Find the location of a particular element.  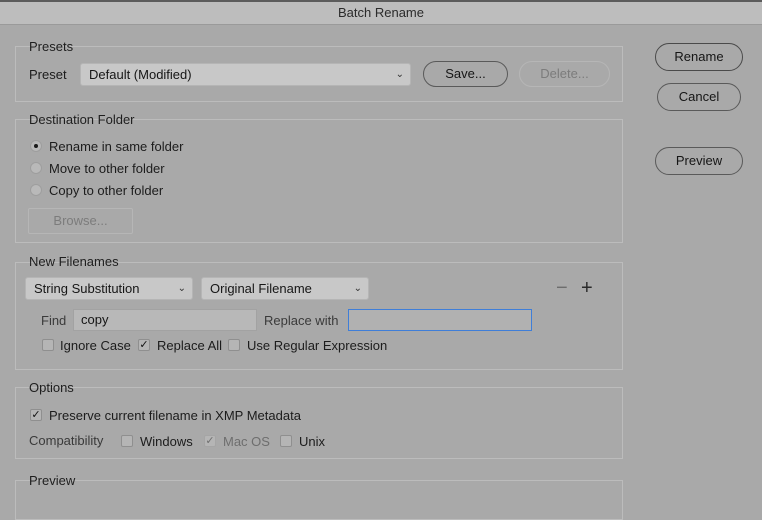

radio-copy-other-folder is located at coordinates (36, 190).